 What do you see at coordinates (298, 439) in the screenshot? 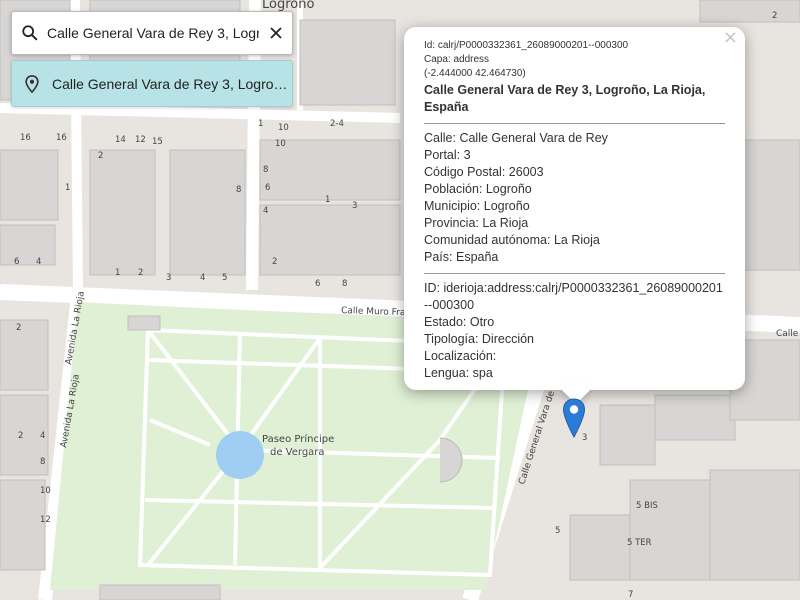
I see `park-label: Paseo Príncipe` at bounding box center [298, 439].